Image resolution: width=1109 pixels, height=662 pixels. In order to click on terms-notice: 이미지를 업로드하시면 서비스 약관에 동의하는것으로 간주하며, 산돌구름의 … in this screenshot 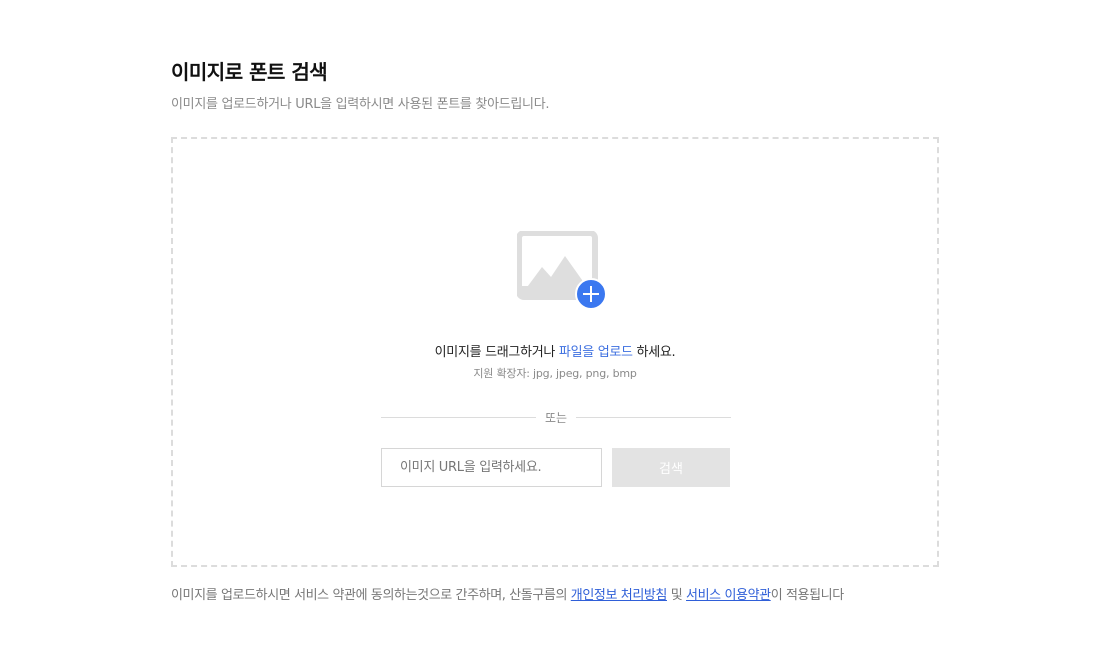, I will do `click(507, 593)`.